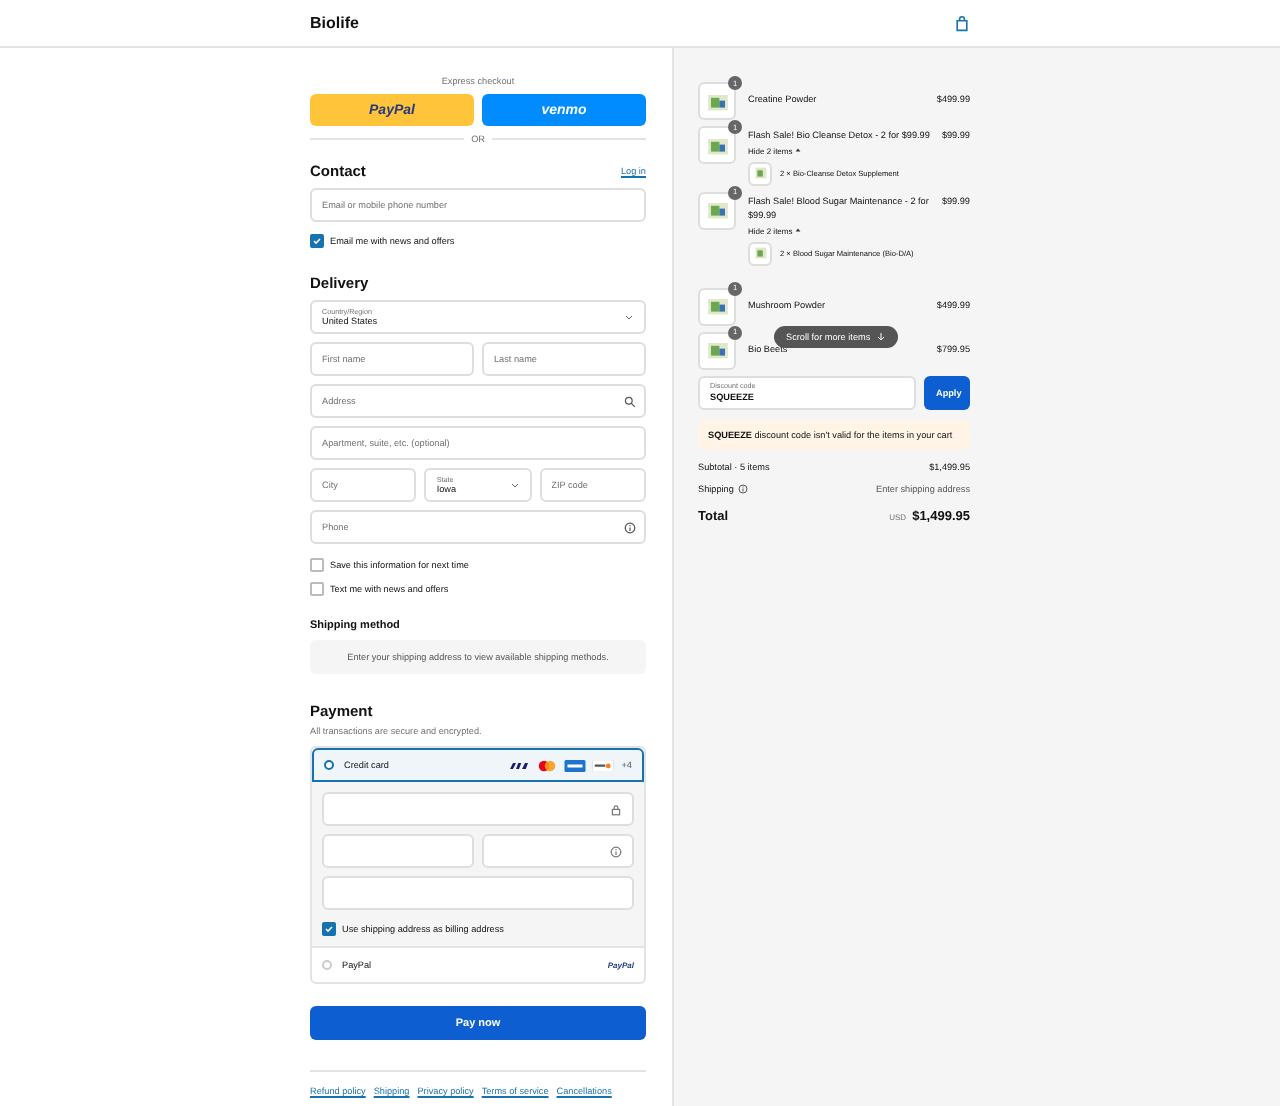 Image resolution: width=1280 pixels, height=1106 pixels. I want to click on expiry-field, so click(398, 851).